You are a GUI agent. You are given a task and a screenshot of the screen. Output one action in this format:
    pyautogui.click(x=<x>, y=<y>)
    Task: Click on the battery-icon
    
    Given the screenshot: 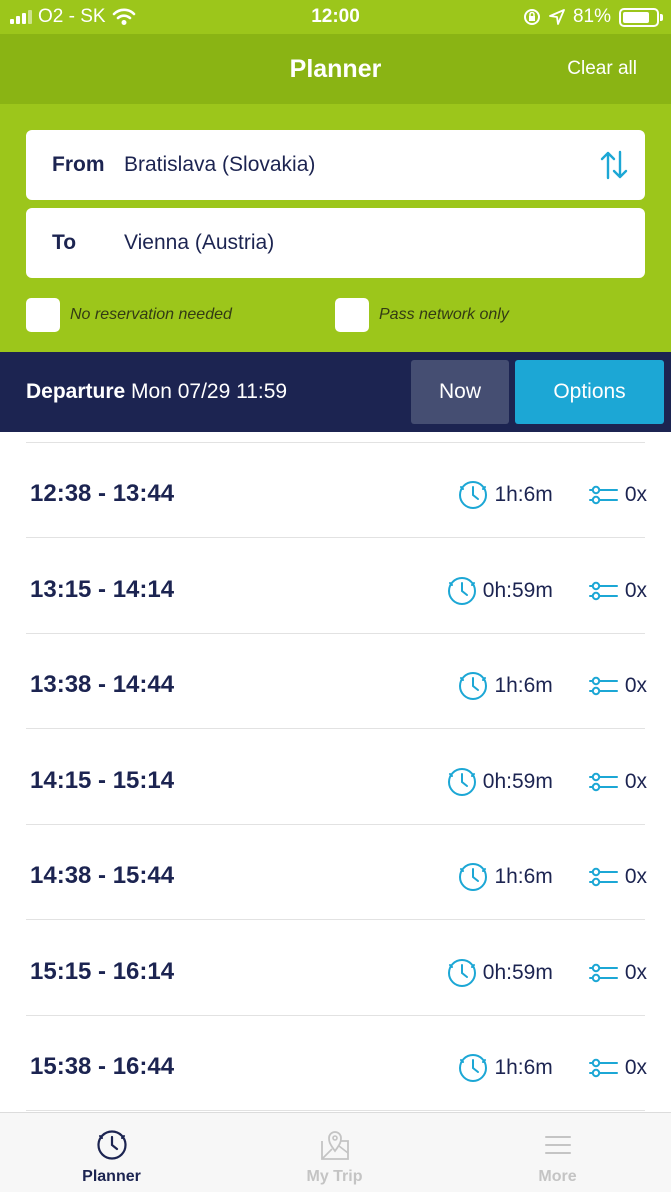 What is the action you would take?
    pyautogui.click(x=641, y=17)
    